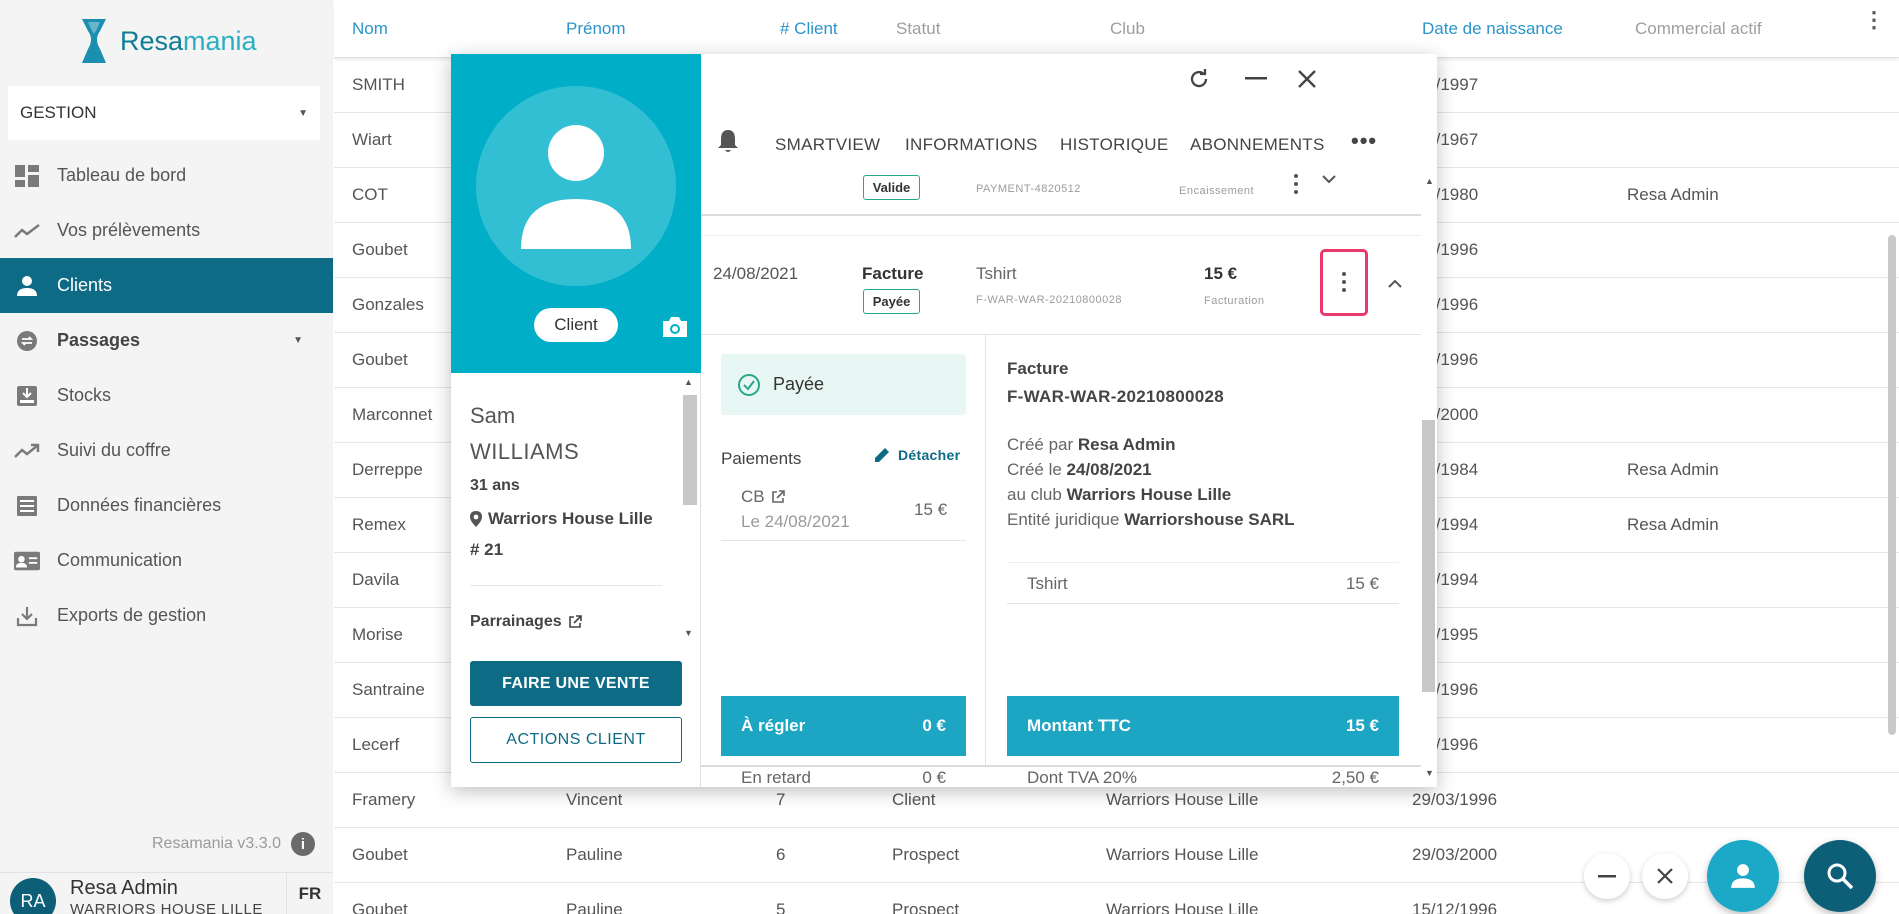 This screenshot has height=914, width=1899. I want to click on sidebar-item-vos-prelevements: Vos prélèvements, so click(166, 230).